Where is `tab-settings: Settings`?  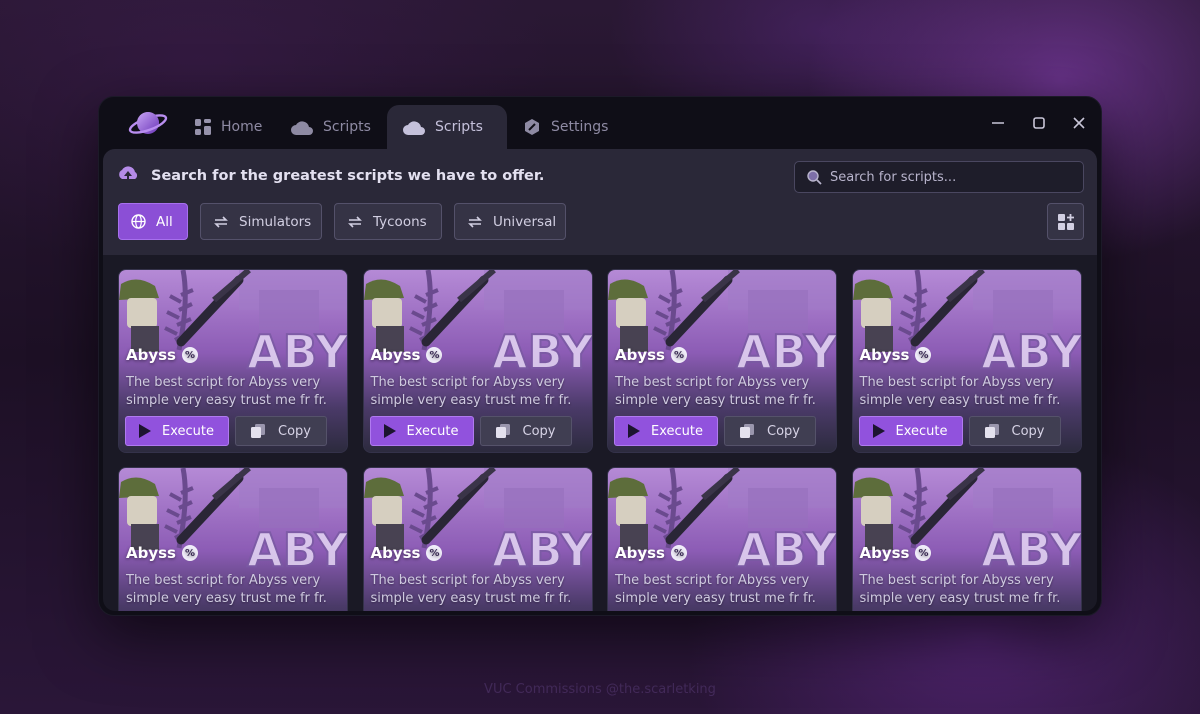
tab-settings: Settings is located at coordinates (567, 127).